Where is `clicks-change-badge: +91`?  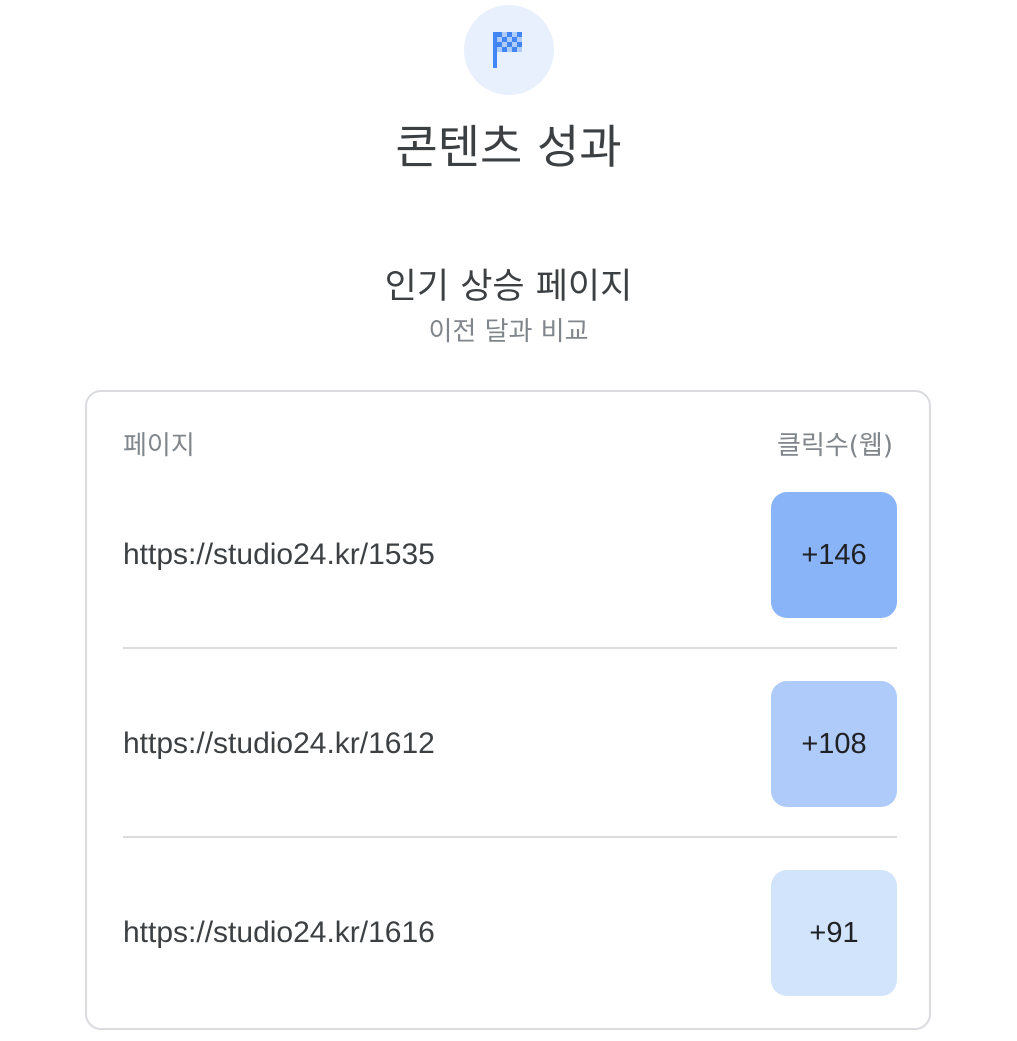
clicks-change-badge: +91 is located at coordinates (834, 933).